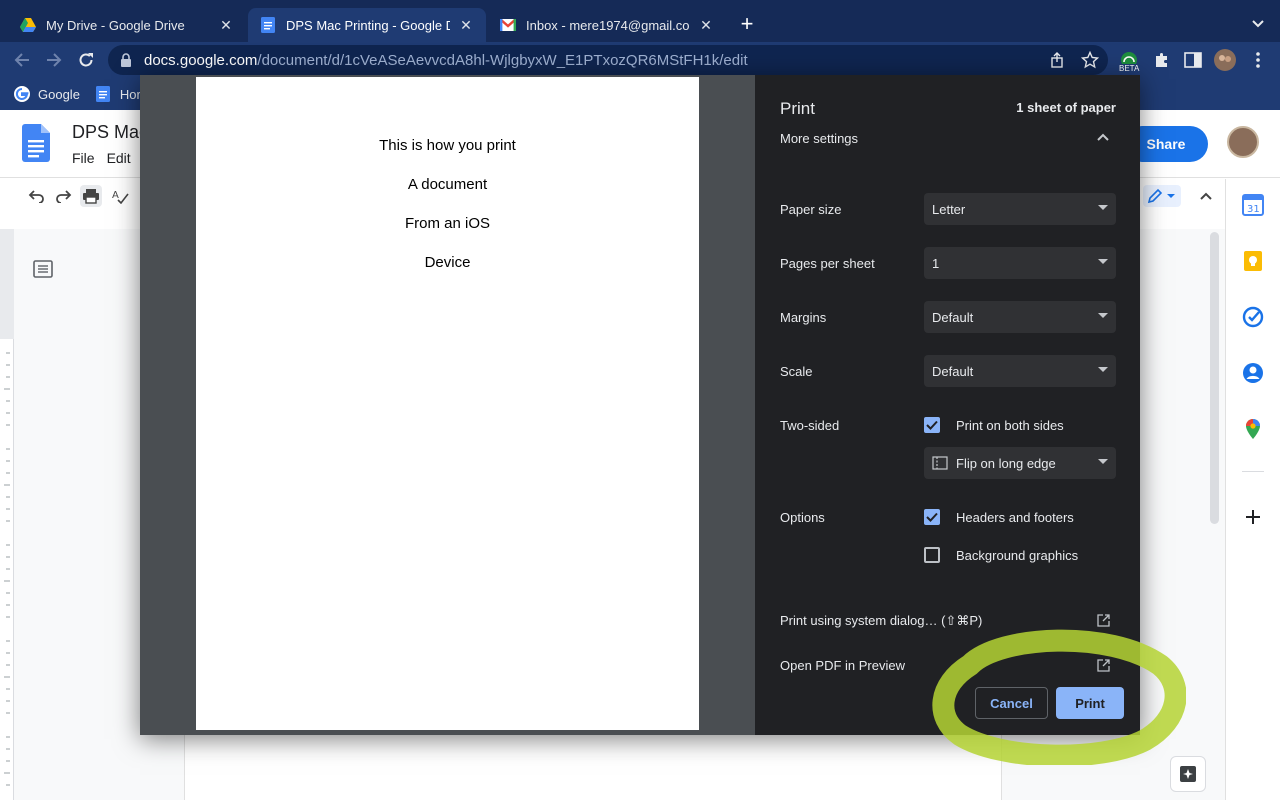 This screenshot has width=1280, height=800. I want to click on spellcheck-icon: A, so click(120, 196).